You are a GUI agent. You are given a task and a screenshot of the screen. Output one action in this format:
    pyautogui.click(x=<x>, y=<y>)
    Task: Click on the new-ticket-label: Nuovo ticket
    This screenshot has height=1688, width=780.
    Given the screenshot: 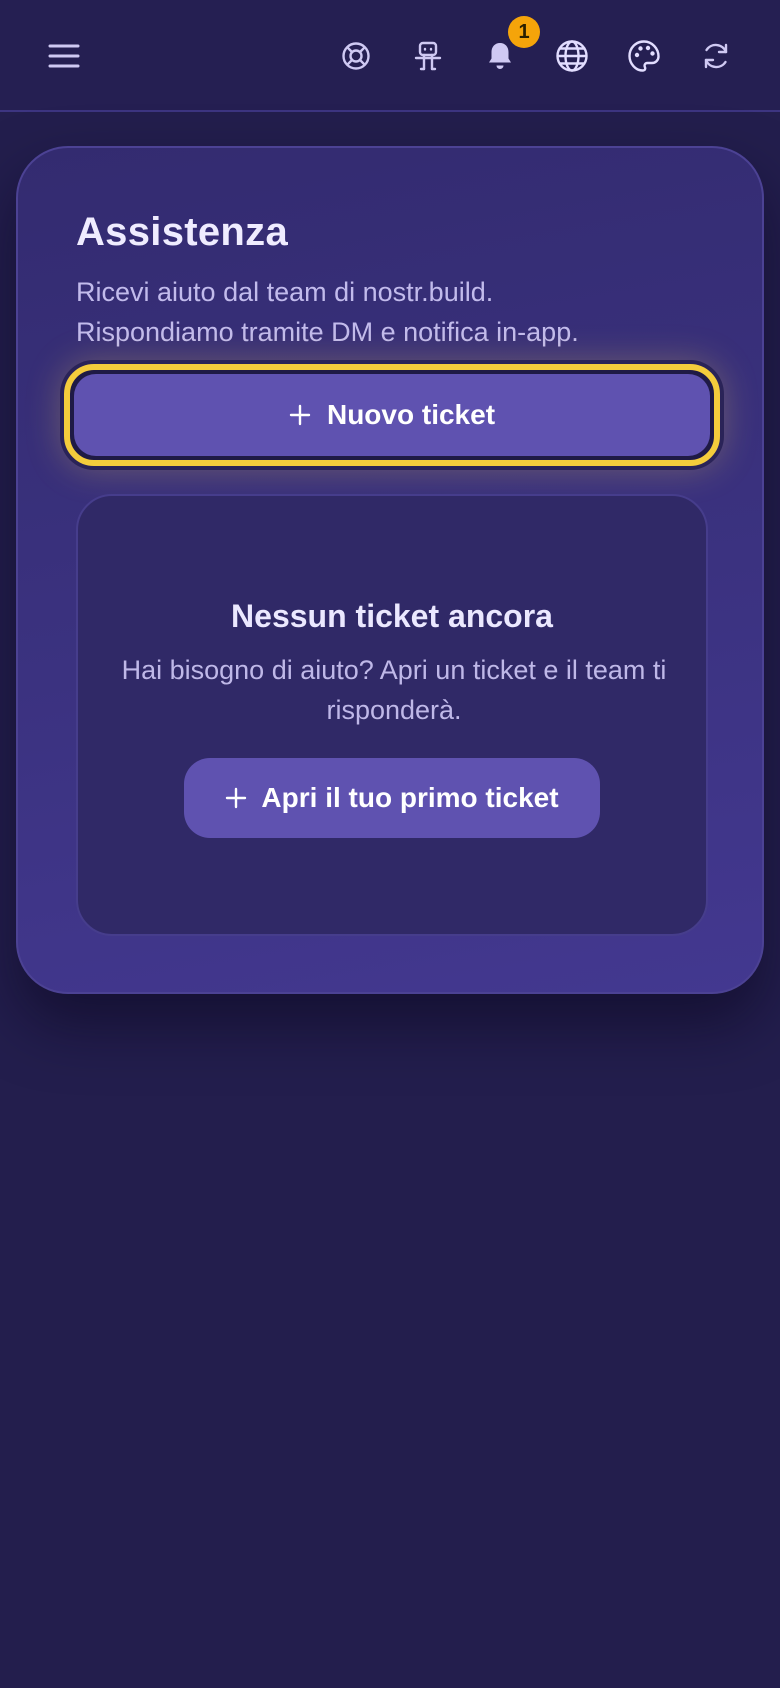 What is the action you would take?
    pyautogui.click(x=411, y=414)
    